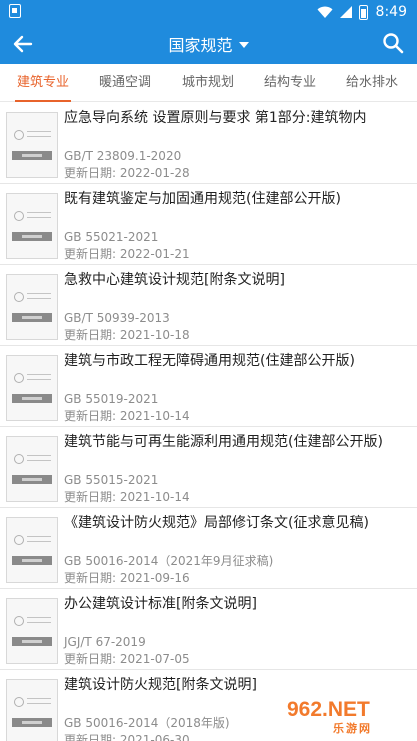 This screenshot has height=741, width=417. I want to click on item-code: JGJ/T 67-2019, so click(105, 642).